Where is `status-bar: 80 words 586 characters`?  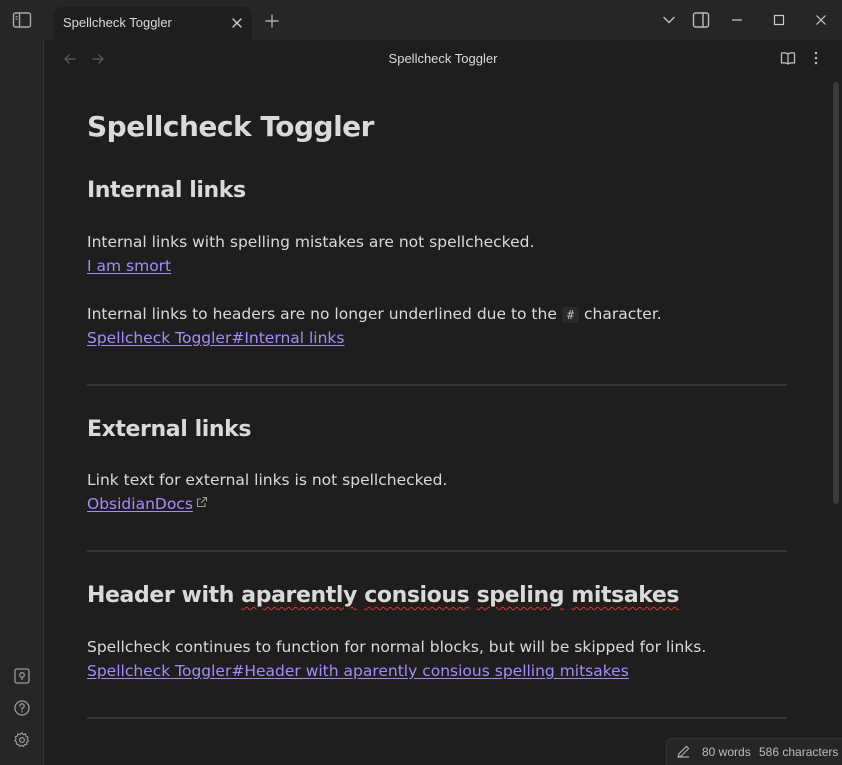 status-bar: 80 words 586 characters is located at coordinates (754, 751).